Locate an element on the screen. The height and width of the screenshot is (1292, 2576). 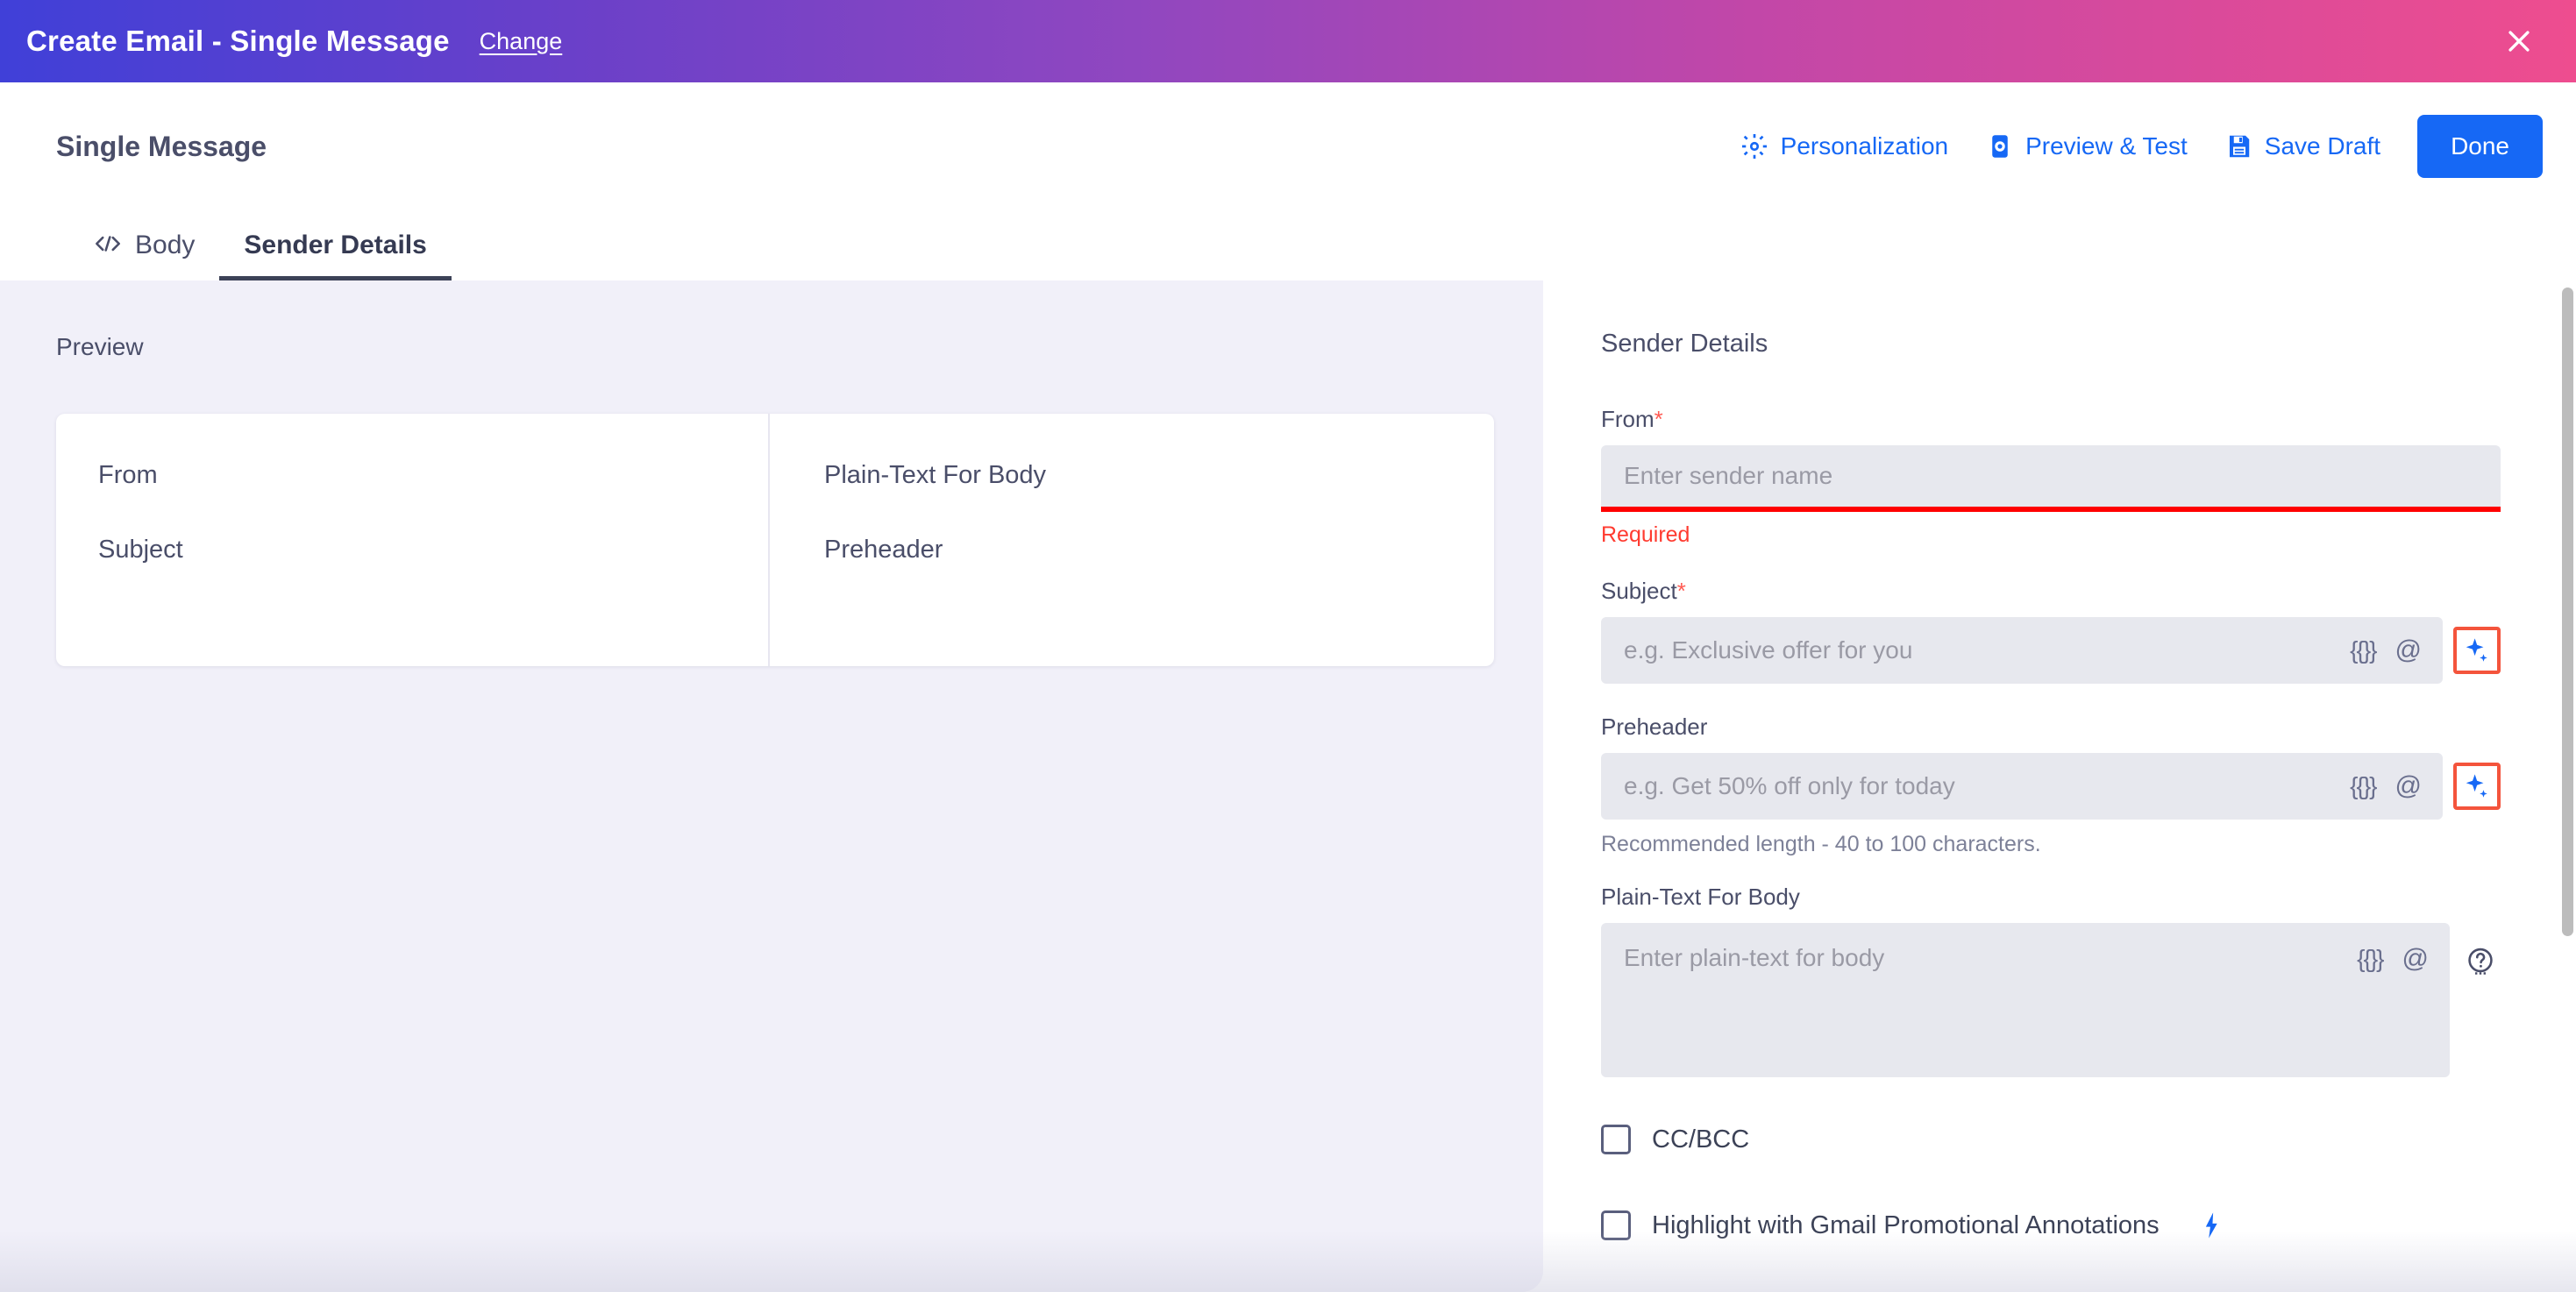
subject-field-group: Subject* {{}} @ is located at coordinates (2051, 631).